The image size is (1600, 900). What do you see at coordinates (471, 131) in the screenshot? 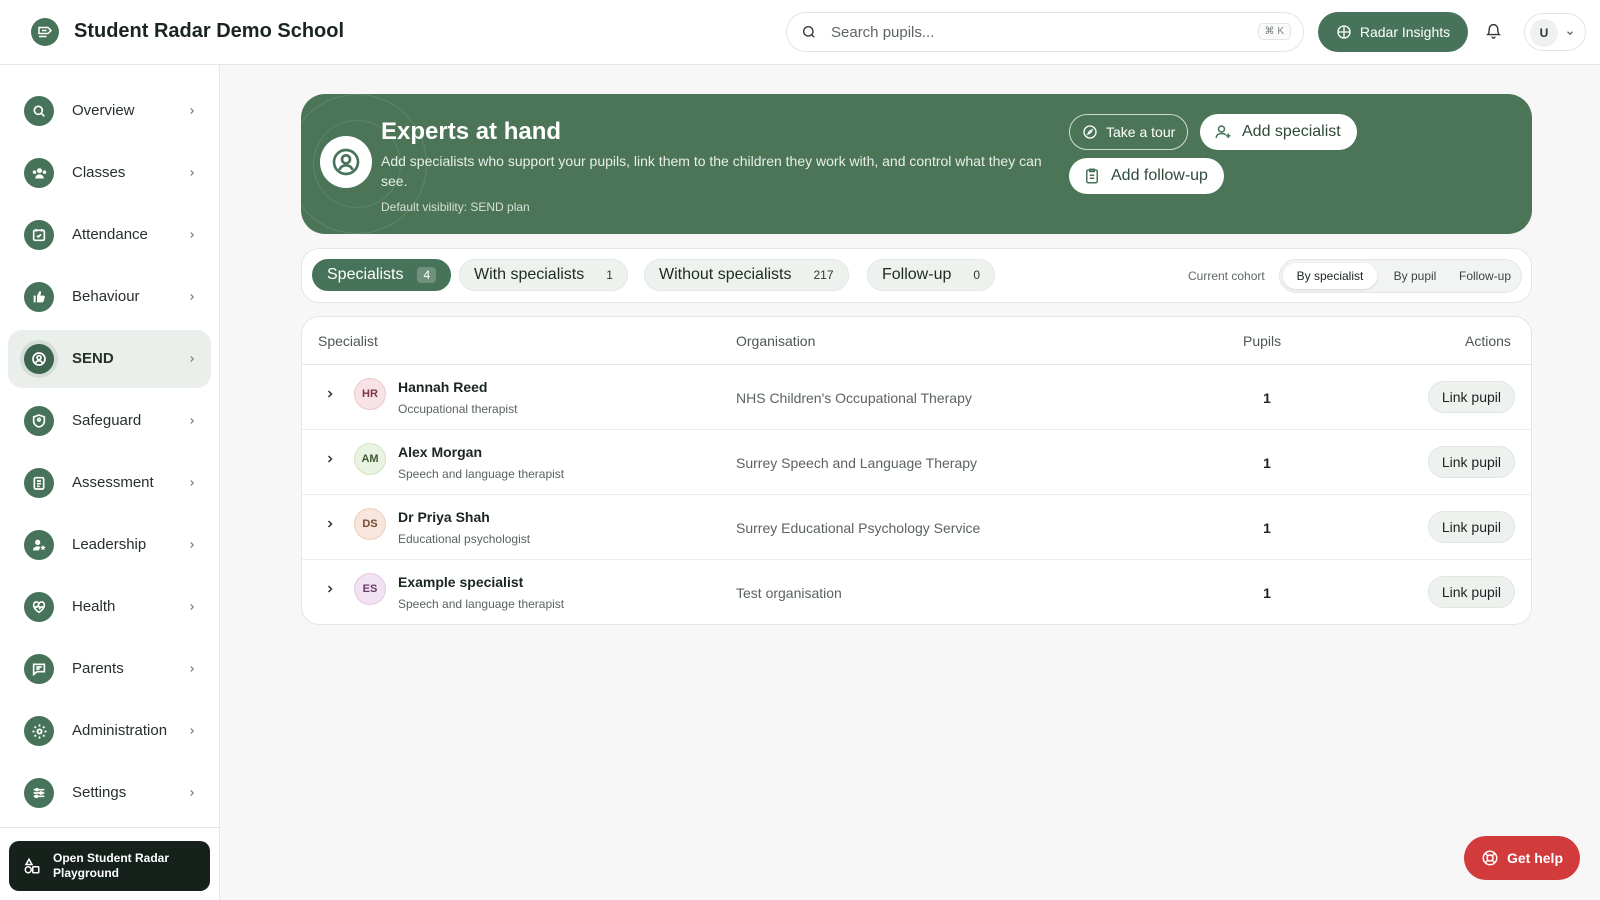
I see `page-title: Experts at hand` at bounding box center [471, 131].